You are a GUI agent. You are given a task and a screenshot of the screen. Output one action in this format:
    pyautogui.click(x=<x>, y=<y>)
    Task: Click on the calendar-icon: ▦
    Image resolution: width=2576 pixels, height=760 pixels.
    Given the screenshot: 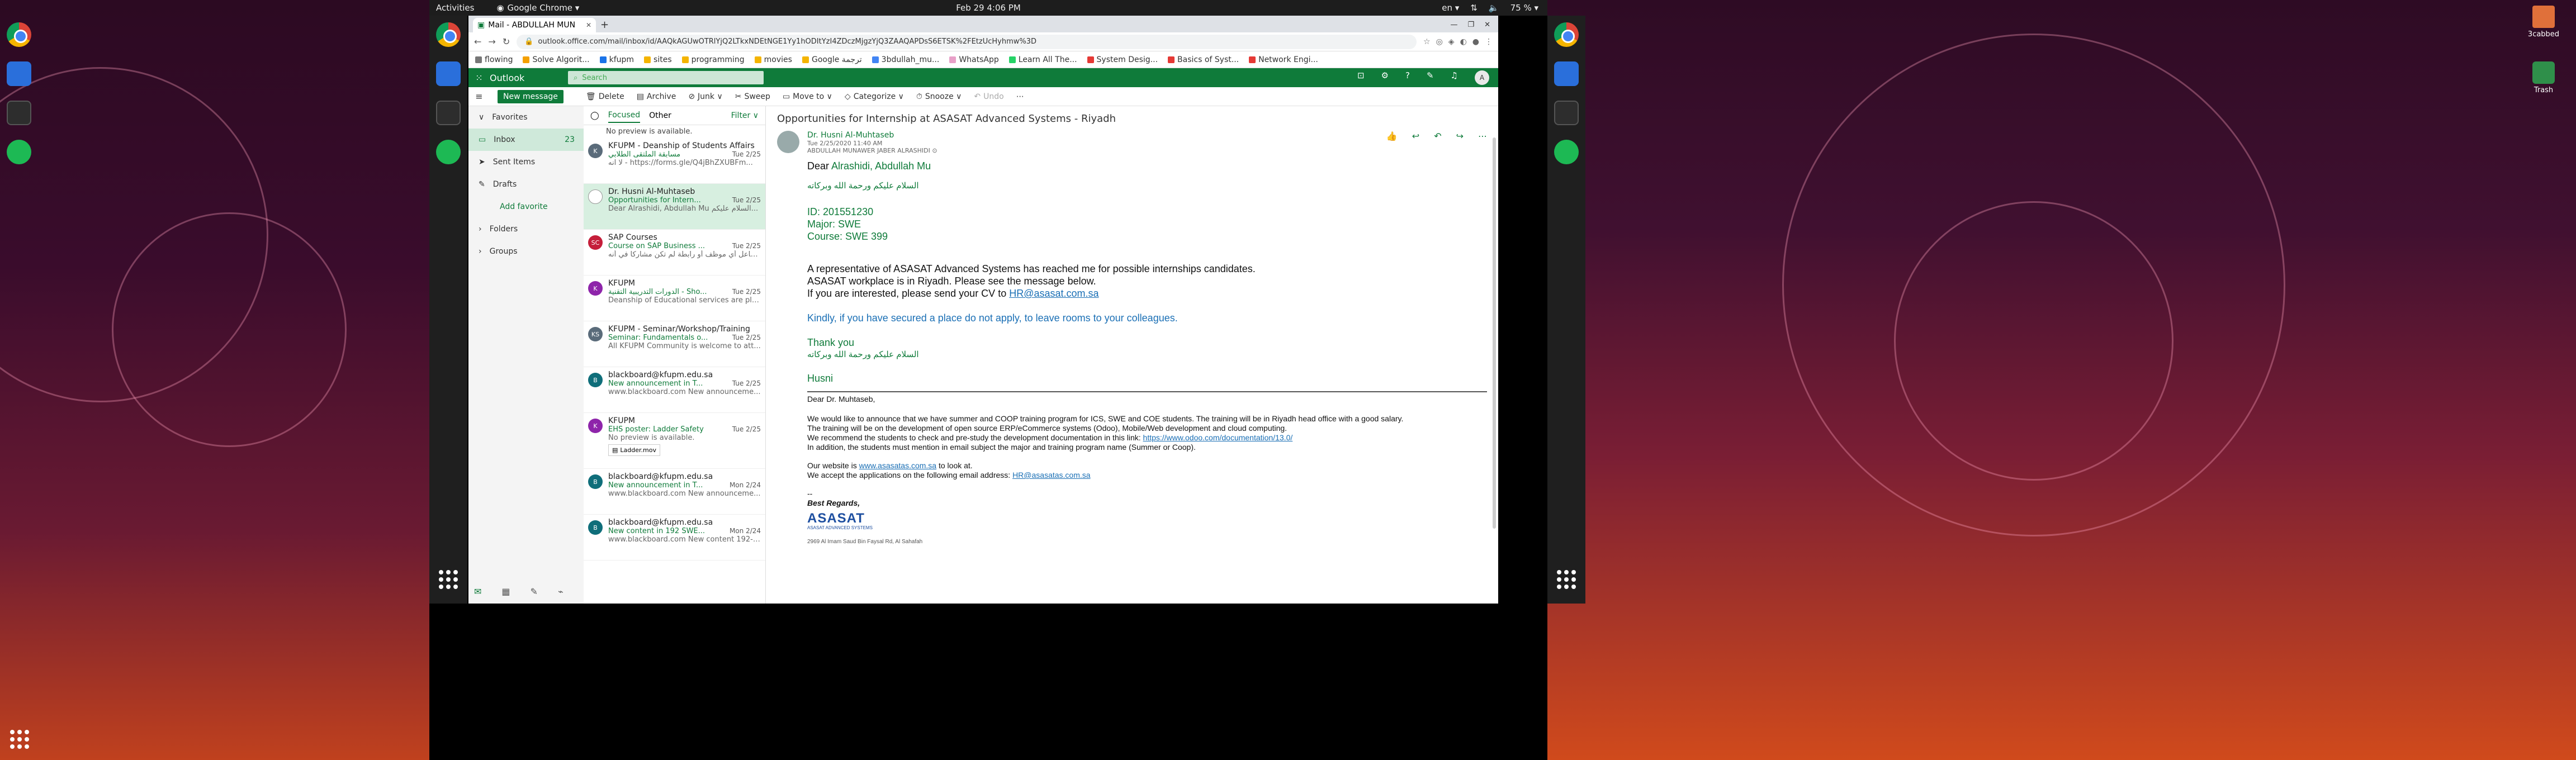 What is the action you would take?
    pyautogui.click(x=506, y=591)
    